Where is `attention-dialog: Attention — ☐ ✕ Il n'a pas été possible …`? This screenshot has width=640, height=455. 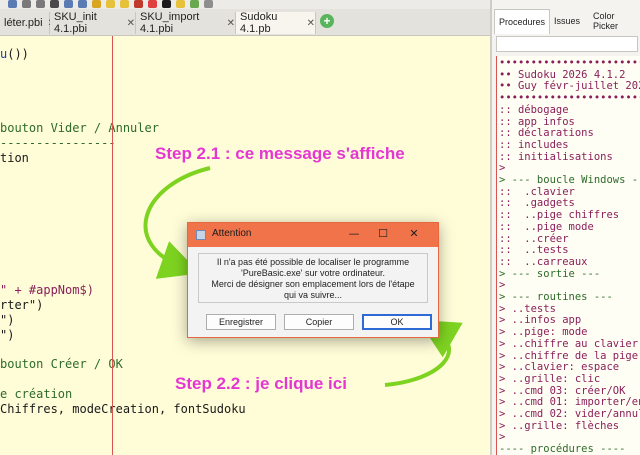 attention-dialog: Attention — ☐ ✕ Il n'a pas été possible … is located at coordinates (313, 280).